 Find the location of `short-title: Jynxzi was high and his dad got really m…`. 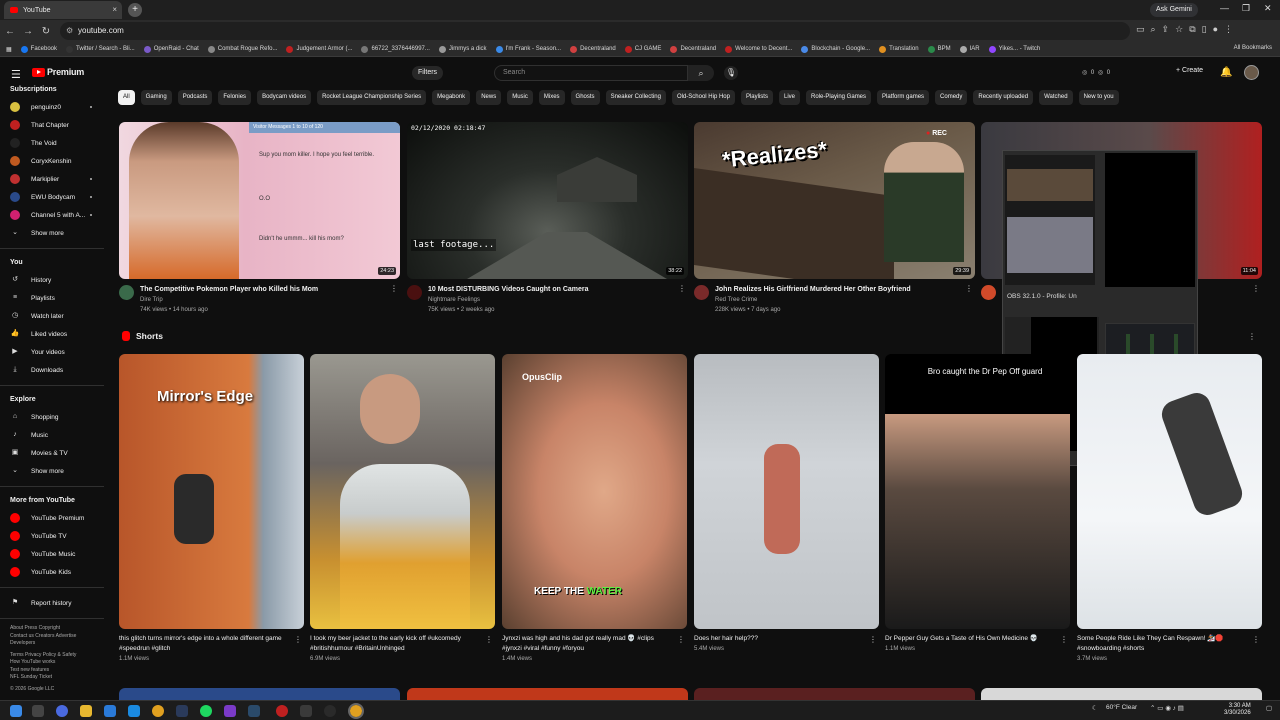

short-title: Jynxzi was high and his dad got really m… is located at coordinates (587, 644).